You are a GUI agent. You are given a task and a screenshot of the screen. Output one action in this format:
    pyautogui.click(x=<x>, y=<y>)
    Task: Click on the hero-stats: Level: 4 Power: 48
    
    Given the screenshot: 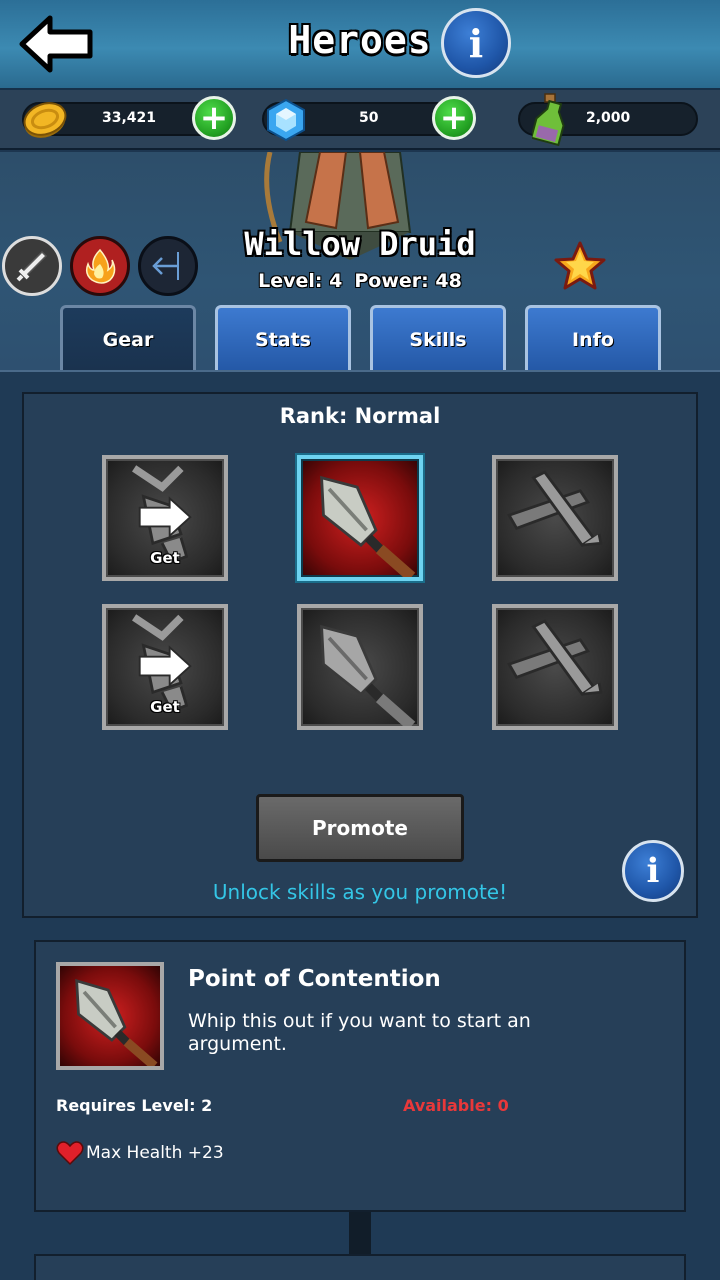 What is the action you would take?
    pyautogui.click(x=360, y=281)
    